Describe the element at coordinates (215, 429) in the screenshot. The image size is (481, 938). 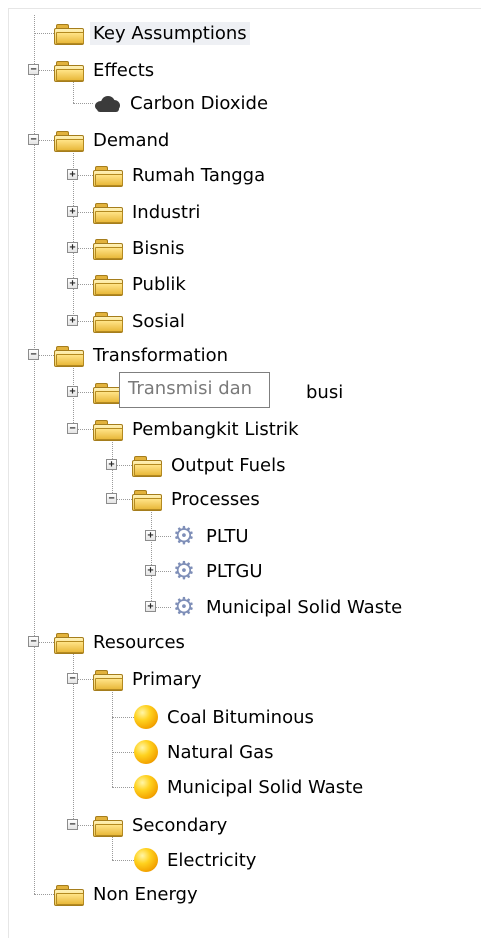
I see `tree-node-label: Pembangkit Listrik` at that location.